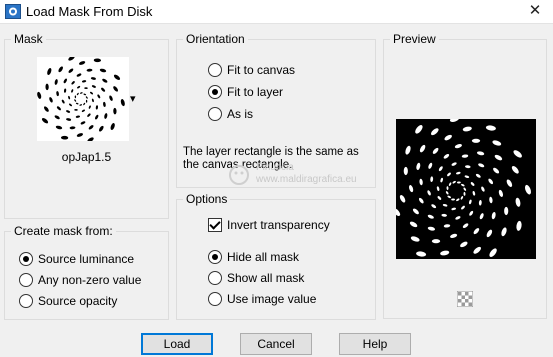 This screenshot has width=553, height=357. I want to click on close-icon: ✕, so click(535, 10).